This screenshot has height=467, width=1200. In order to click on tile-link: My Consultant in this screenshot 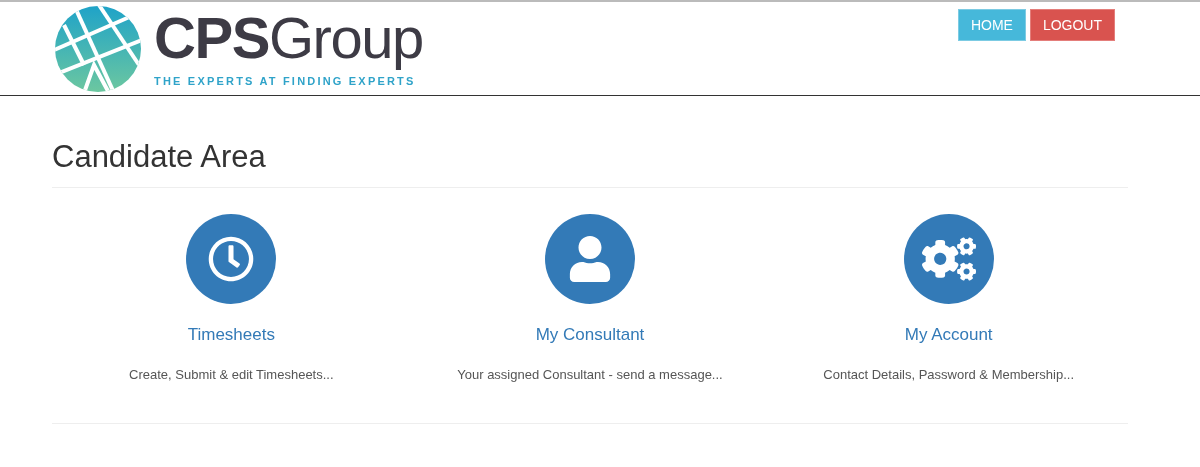, I will do `click(590, 334)`.